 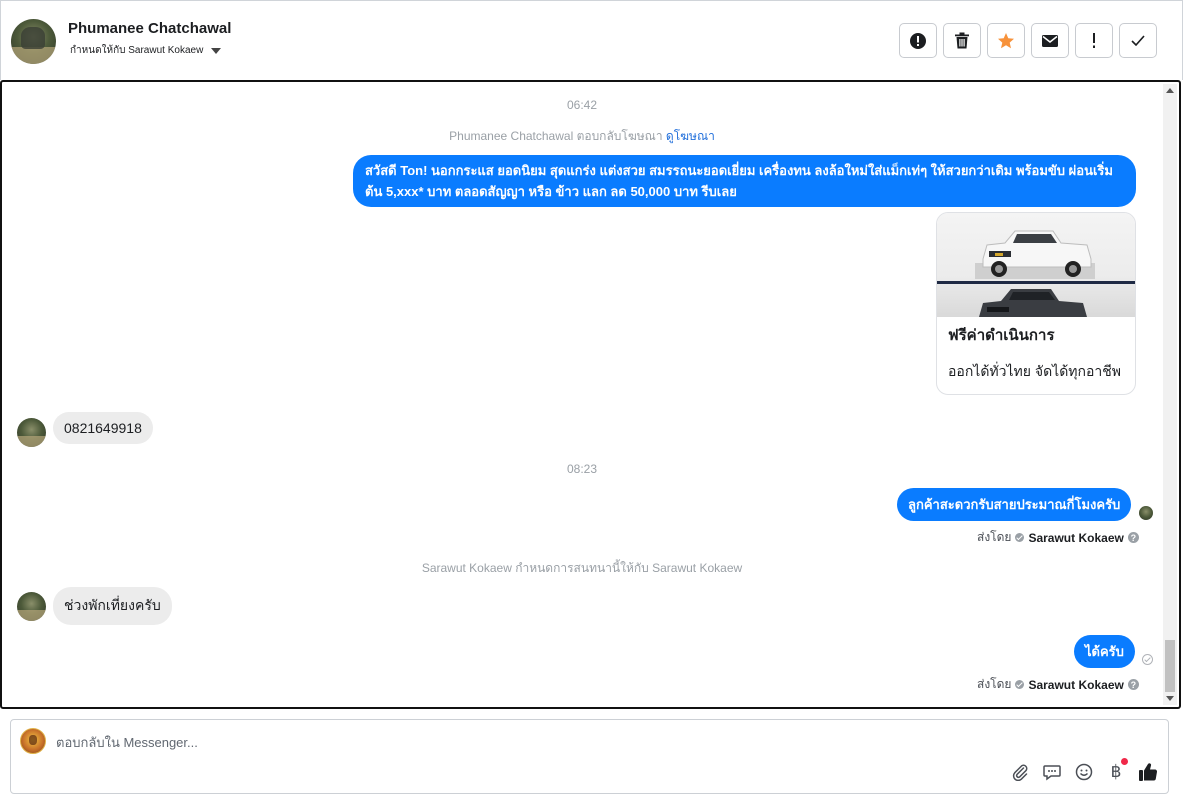 I want to click on ad-reply-notice: Phumanee Chatchawal ตอบกลับโฆษณา ดูโฆษณา, so click(x=582, y=136).